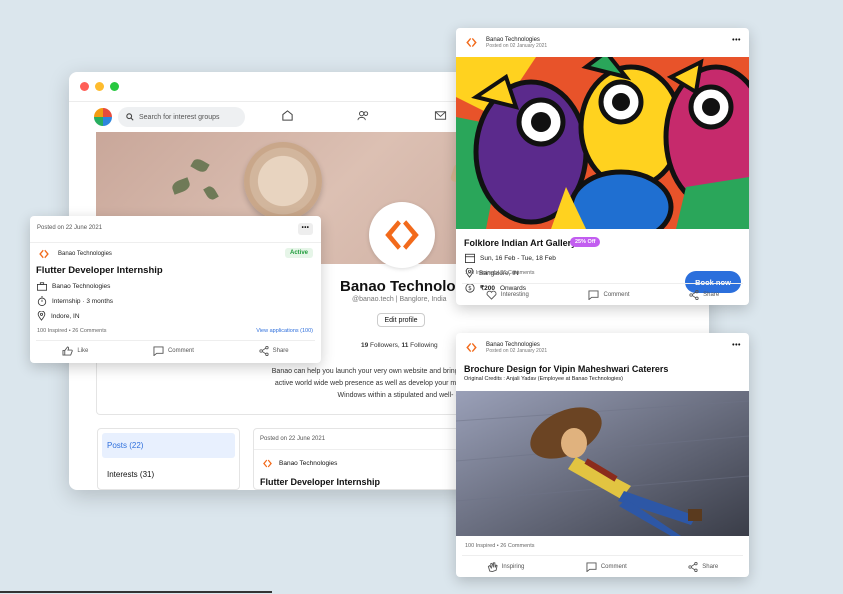 The height and width of the screenshot is (594, 843). I want to click on job-location: Indore, IN, so click(65, 316).